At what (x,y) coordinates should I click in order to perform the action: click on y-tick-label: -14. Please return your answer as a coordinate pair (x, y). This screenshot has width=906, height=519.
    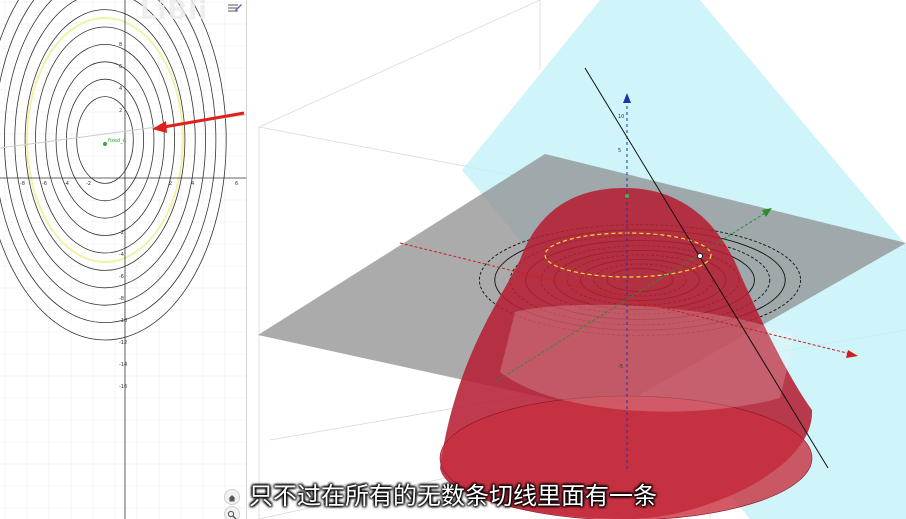
    Looking at the image, I should click on (123, 365).